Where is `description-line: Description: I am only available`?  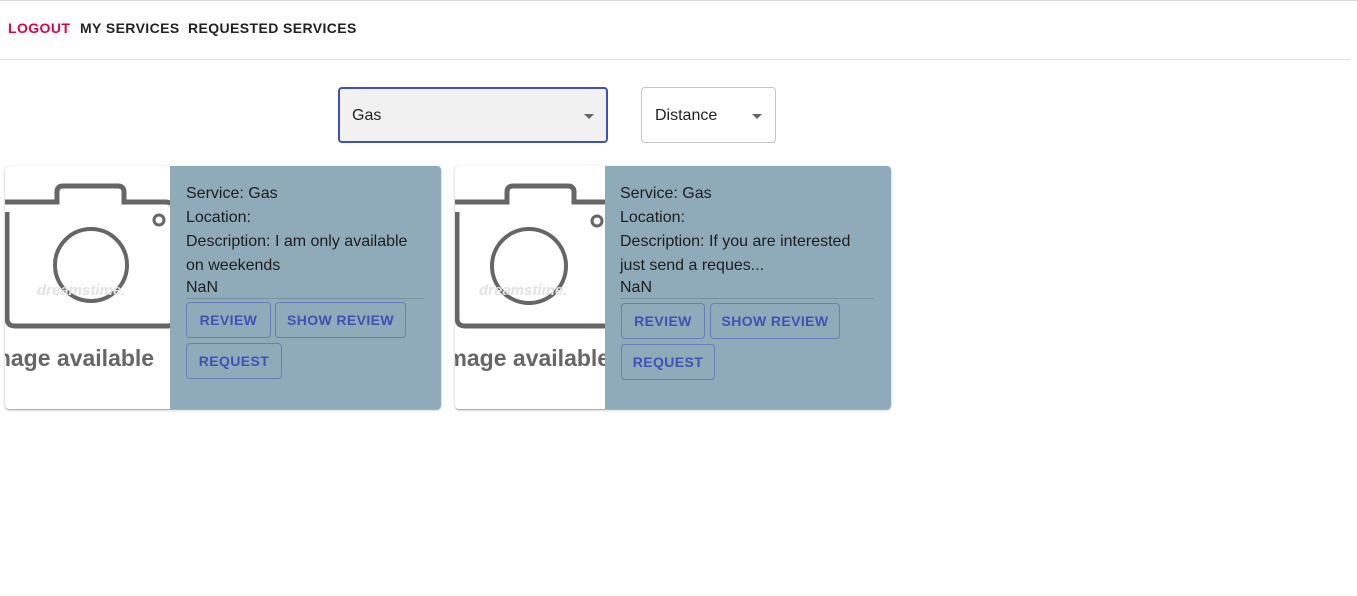 description-line: Description: I am only available is located at coordinates (305, 242).